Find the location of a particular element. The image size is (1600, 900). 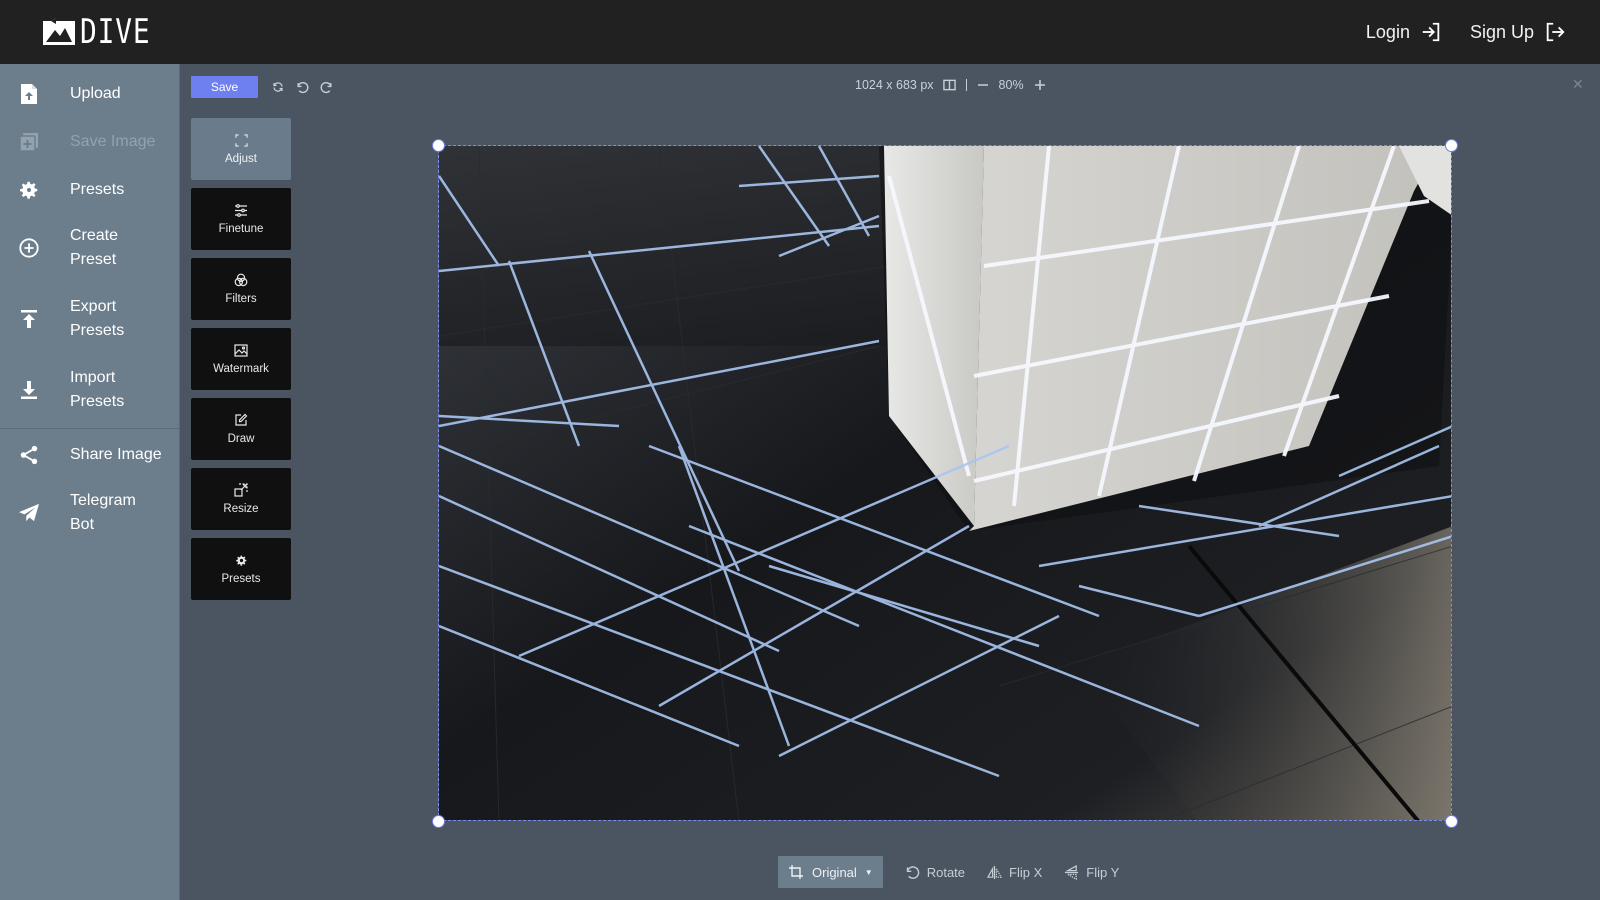

share-icon is located at coordinates (29, 455).